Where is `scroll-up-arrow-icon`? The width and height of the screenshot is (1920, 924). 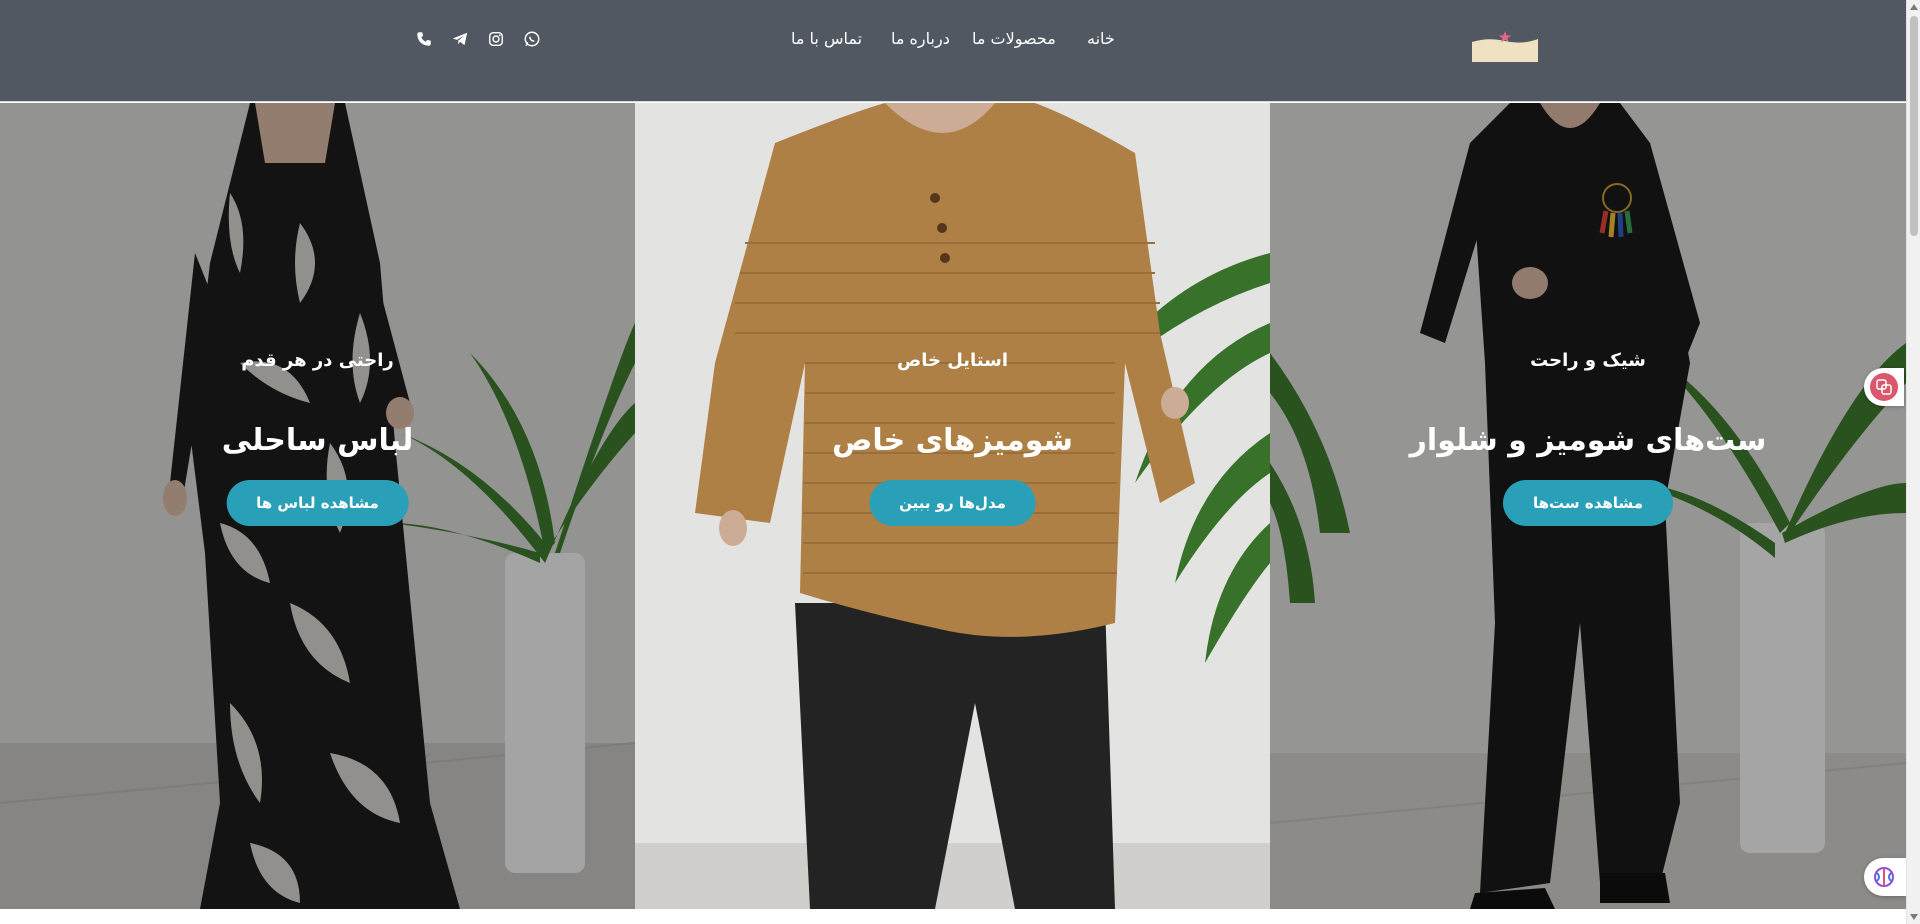 scroll-up-arrow-icon is located at coordinates (1914, 7).